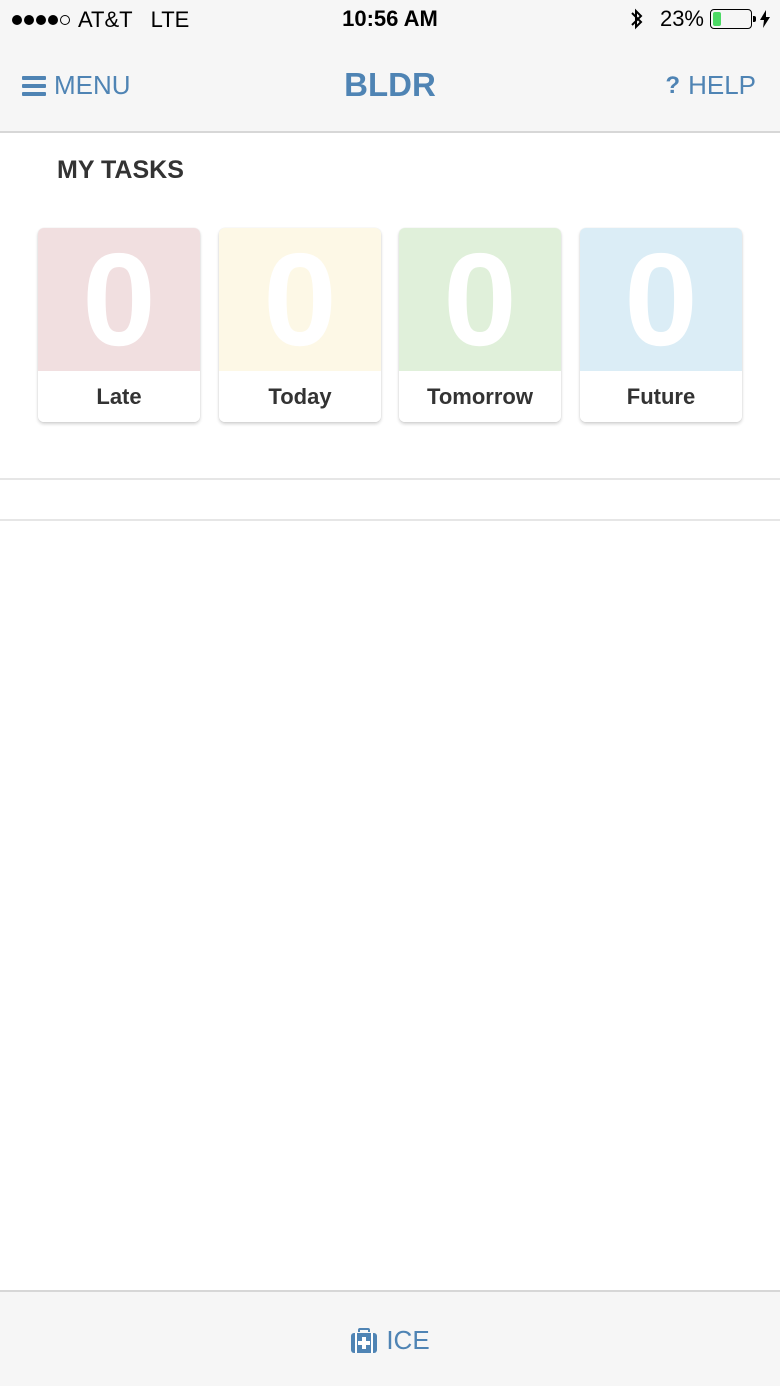 This screenshot has width=780, height=1386. I want to click on status-bar: AT&T LTE 10:56 AM 23%, so click(390, 19).